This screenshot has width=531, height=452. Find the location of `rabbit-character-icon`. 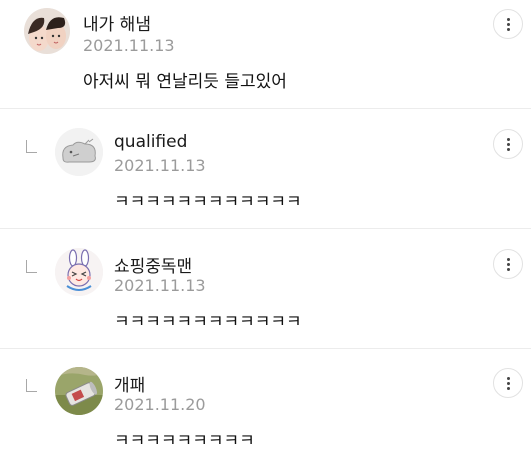

rabbit-character-icon is located at coordinates (79, 272).